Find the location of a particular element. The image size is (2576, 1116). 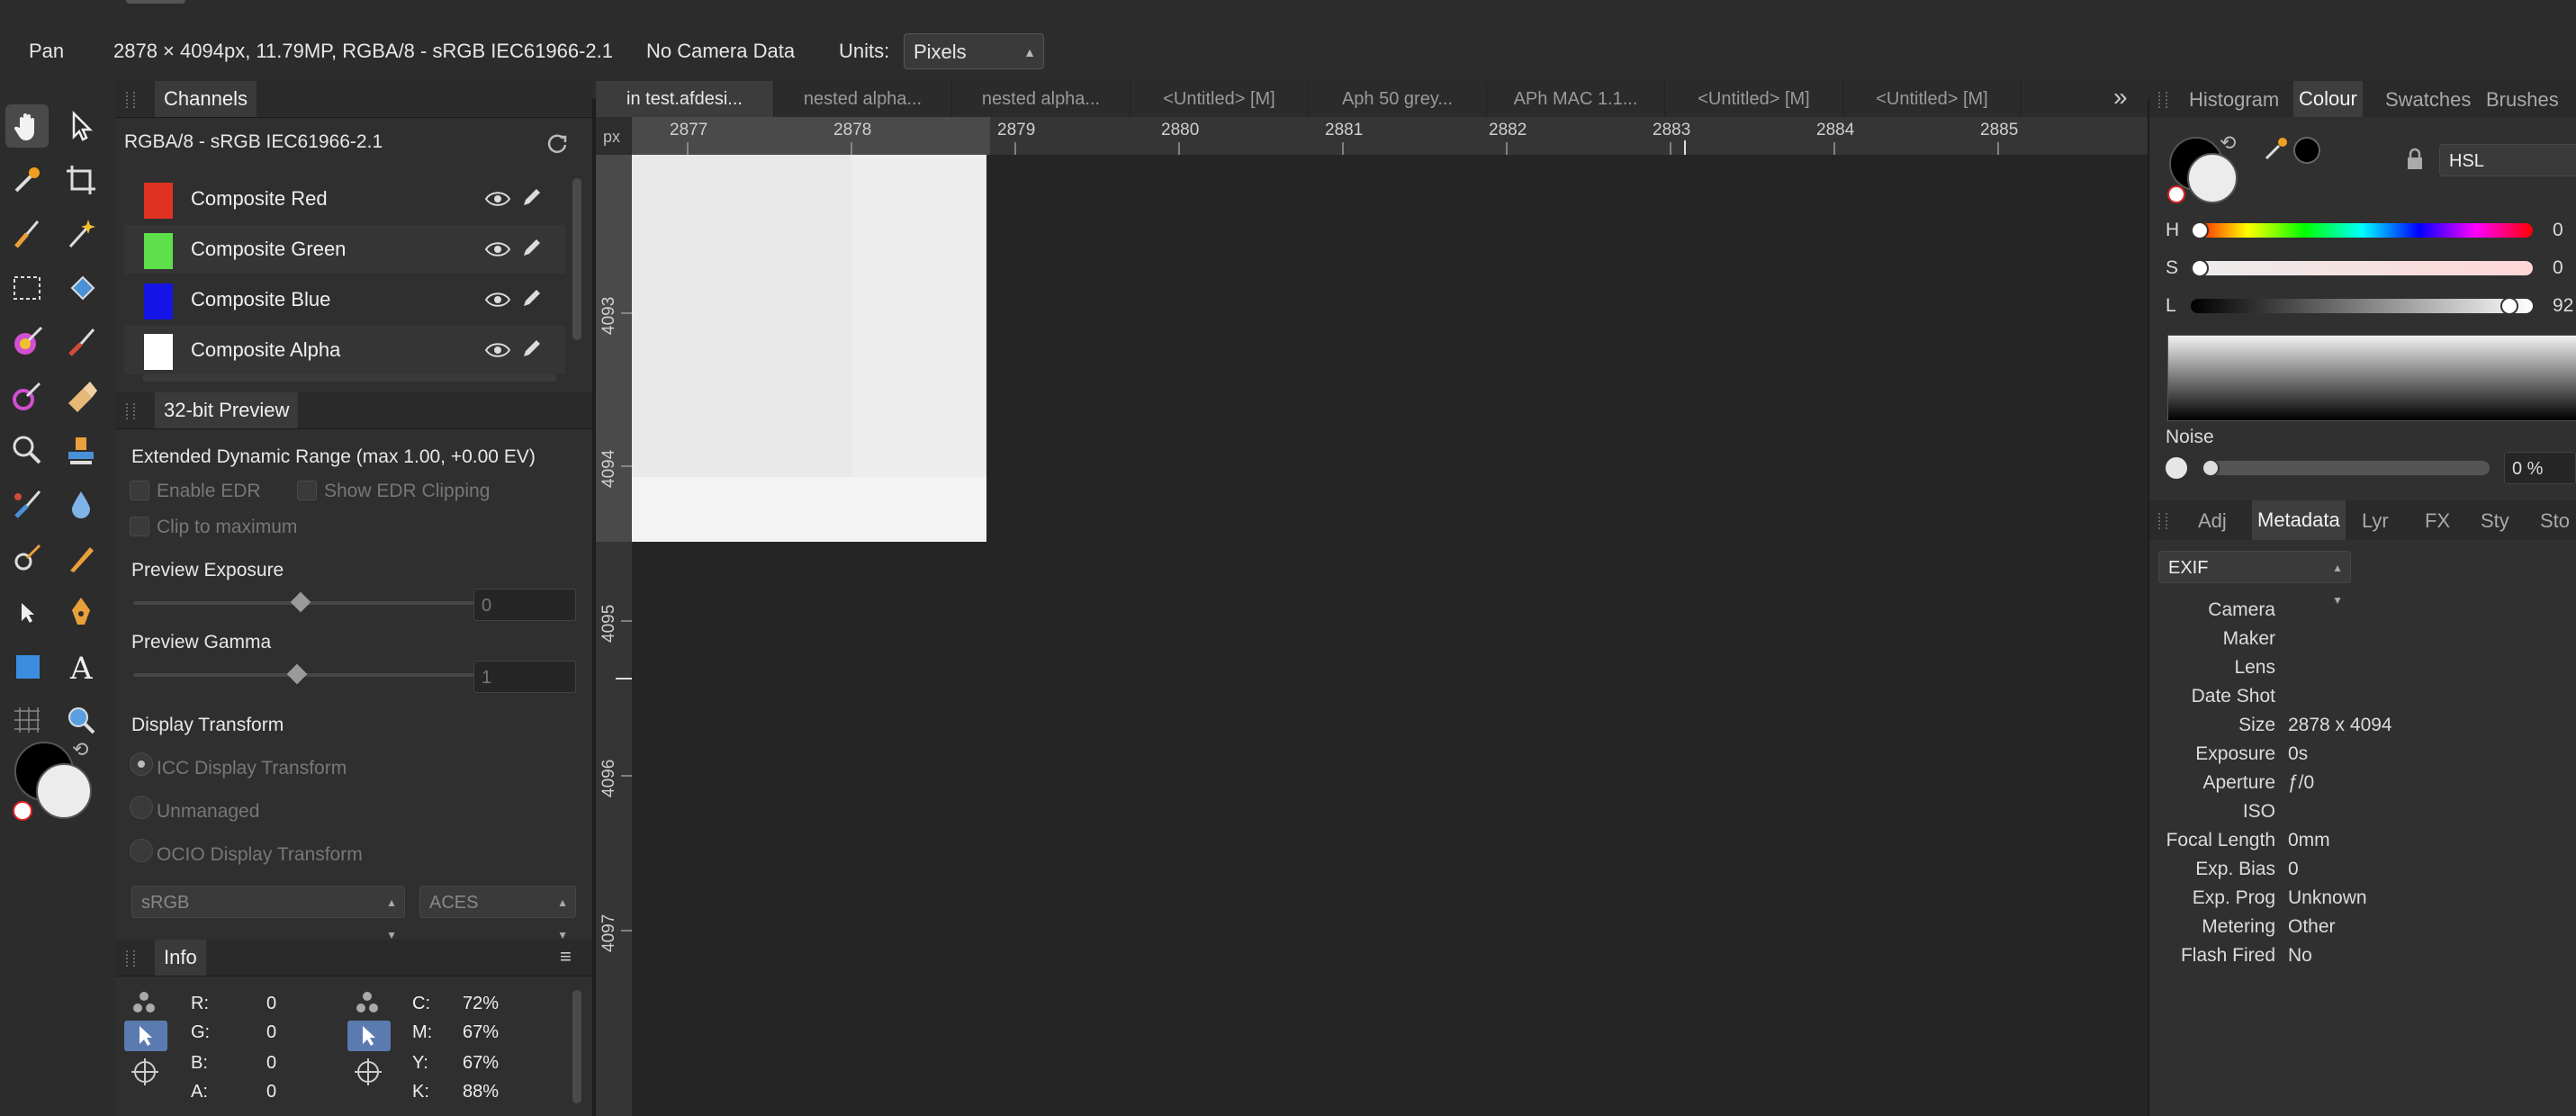

channel-row-green: Composite Green is located at coordinates (344, 249).